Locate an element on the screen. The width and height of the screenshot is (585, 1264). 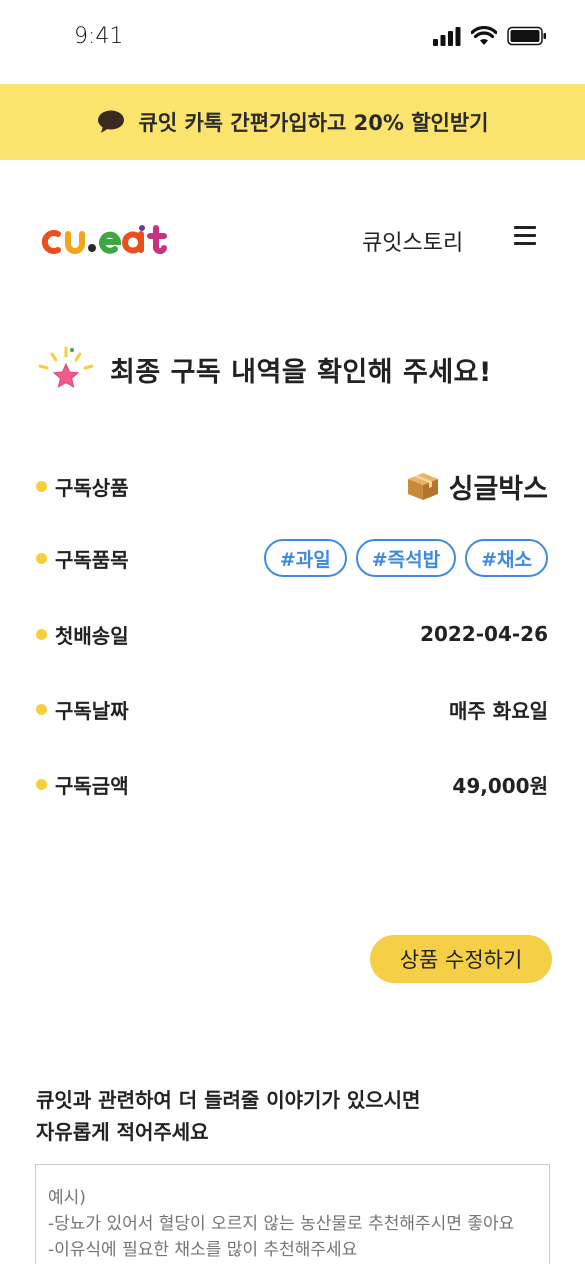
price-label-text: 구독금액 is located at coordinates (92, 785).